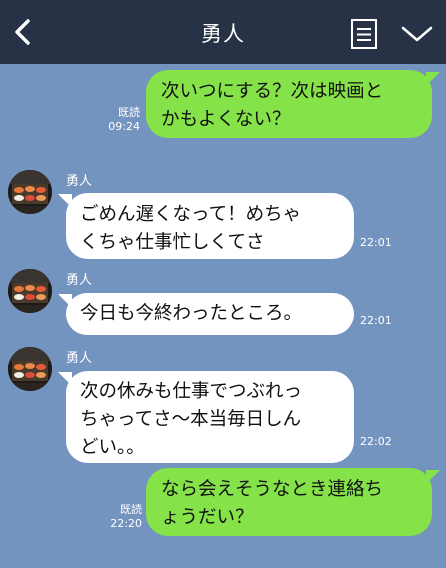  What do you see at coordinates (210, 314) in the screenshot?
I see `incoming-message-bubble: 今日も今終わったところ。` at bounding box center [210, 314].